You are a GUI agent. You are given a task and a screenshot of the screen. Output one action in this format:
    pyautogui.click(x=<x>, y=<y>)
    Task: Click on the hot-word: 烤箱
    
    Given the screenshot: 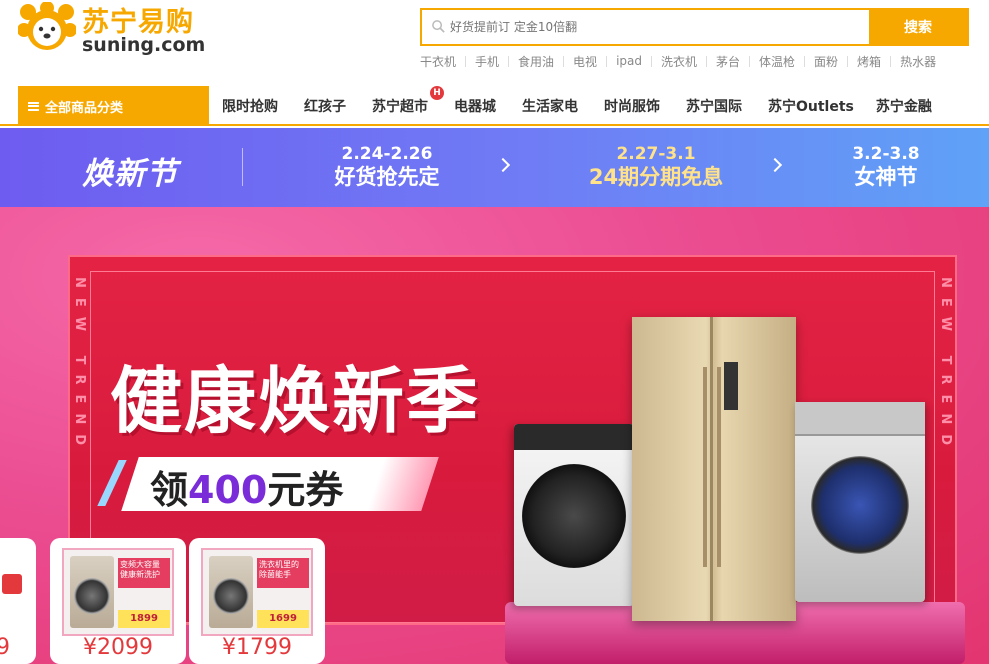 What is the action you would take?
    pyautogui.click(x=869, y=61)
    